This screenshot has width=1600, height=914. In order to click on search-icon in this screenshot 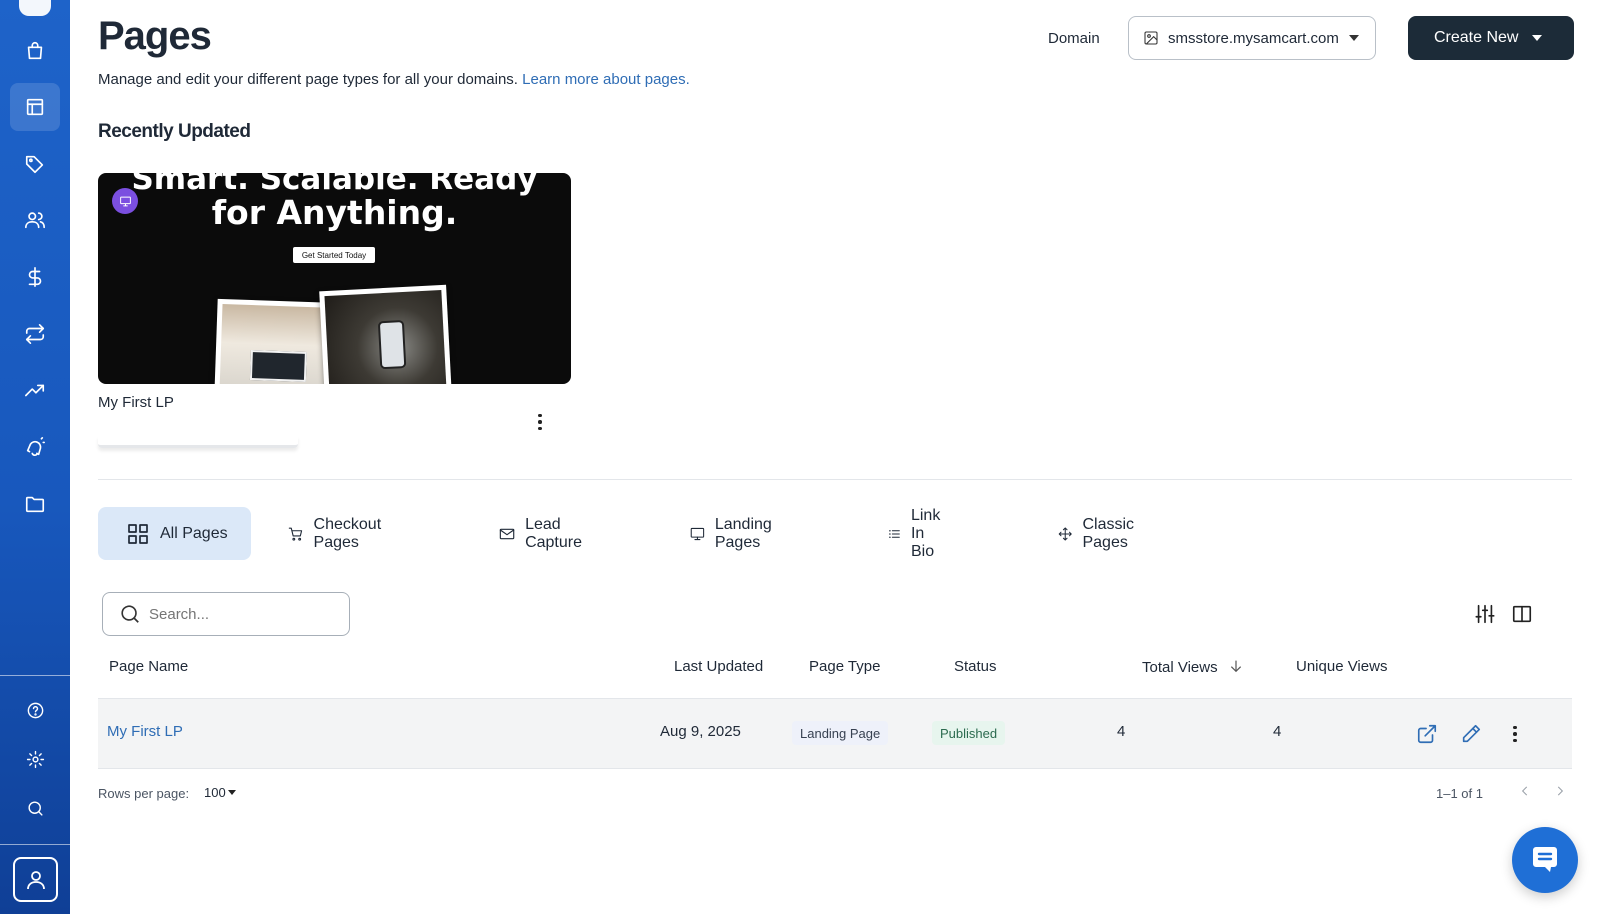, I will do `click(130, 614)`.